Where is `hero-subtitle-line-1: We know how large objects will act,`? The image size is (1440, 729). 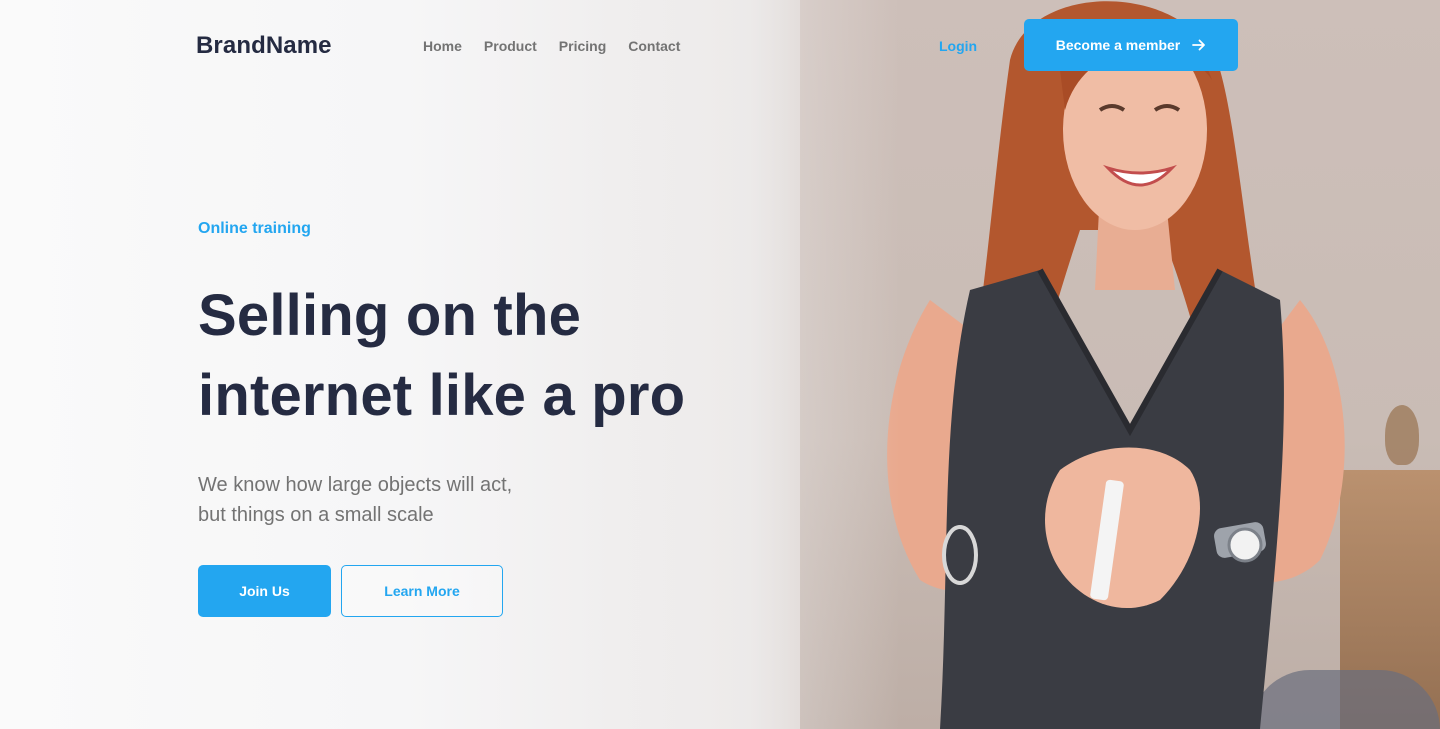
hero-subtitle-line-1: We know how large objects will act, is located at coordinates (355, 485).